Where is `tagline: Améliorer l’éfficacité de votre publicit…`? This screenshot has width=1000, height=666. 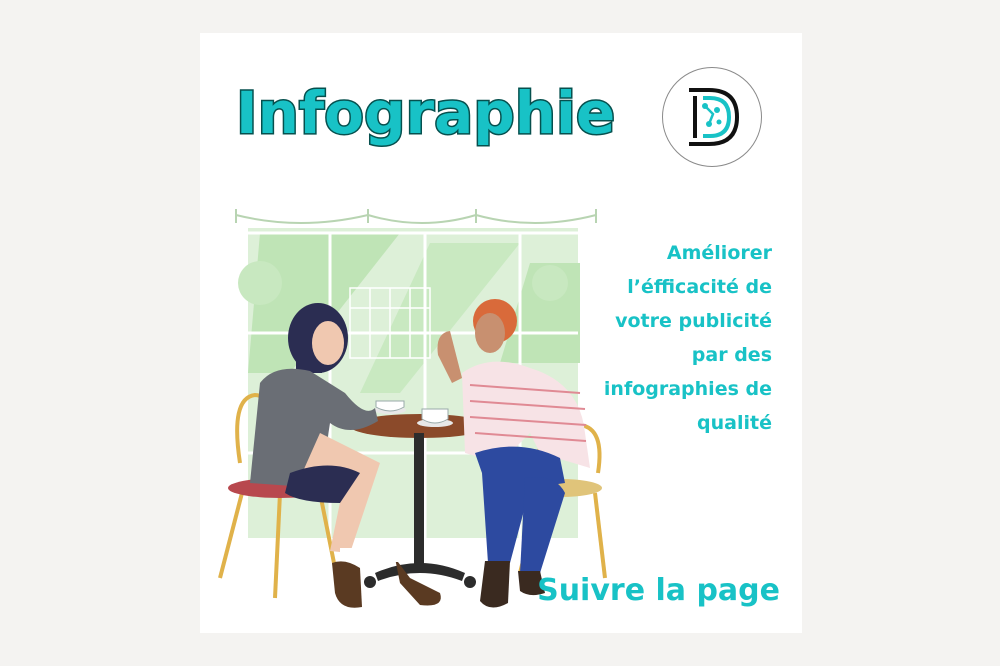 tagline: Améliorer l’éfficacité de votre publicit… is located at coordinates (662, 338).